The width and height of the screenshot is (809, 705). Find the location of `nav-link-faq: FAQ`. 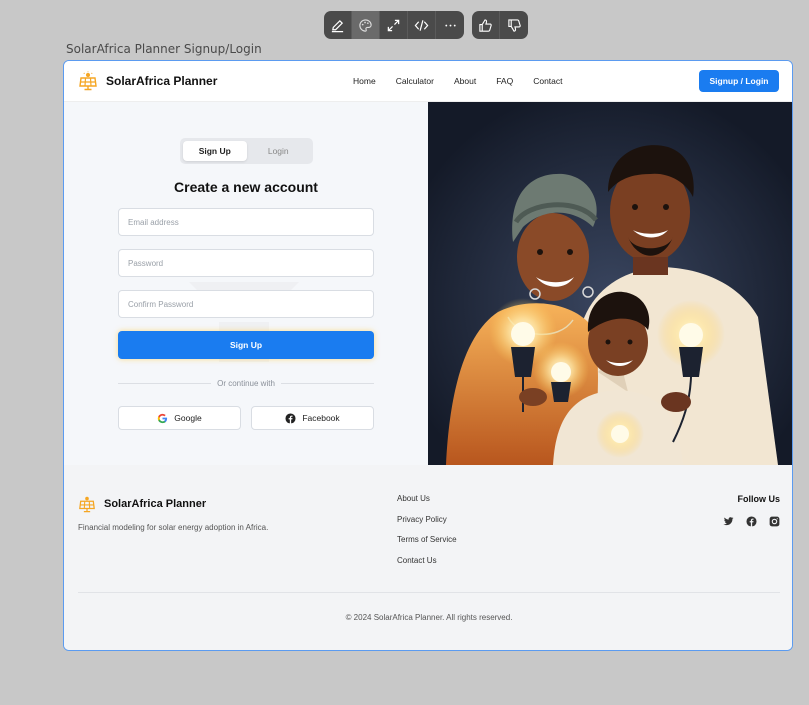

nav-link-faq: FAQ is located at coordinates (504, 81).